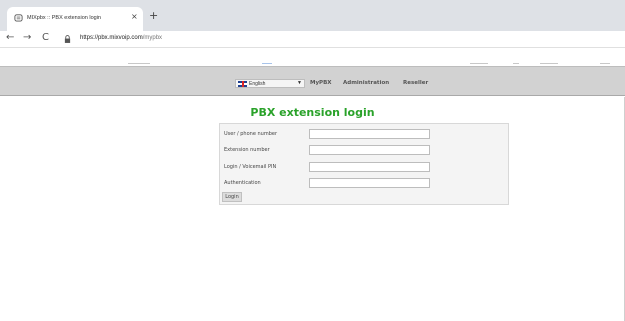 This screenshot has height=321, width=625. I want to click on form-row-user: User / phone number, so click(364, 134).